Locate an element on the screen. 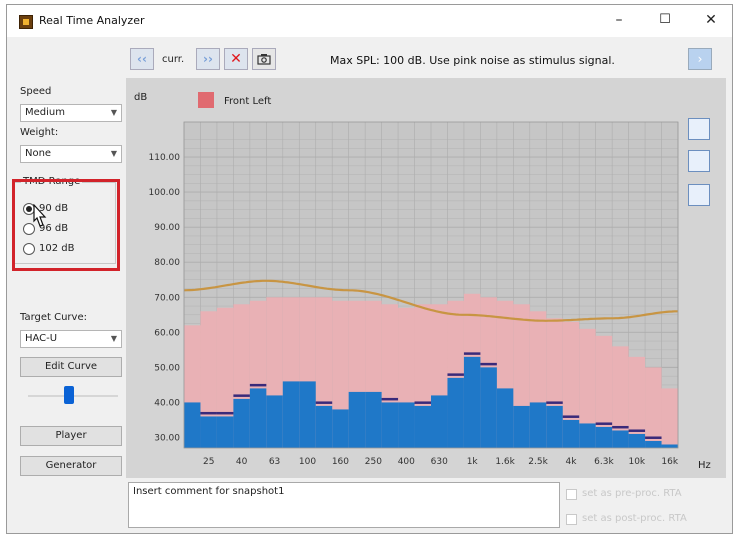 The image size is (740, 537). current-label: curr. is located at coordinates (173, 59).